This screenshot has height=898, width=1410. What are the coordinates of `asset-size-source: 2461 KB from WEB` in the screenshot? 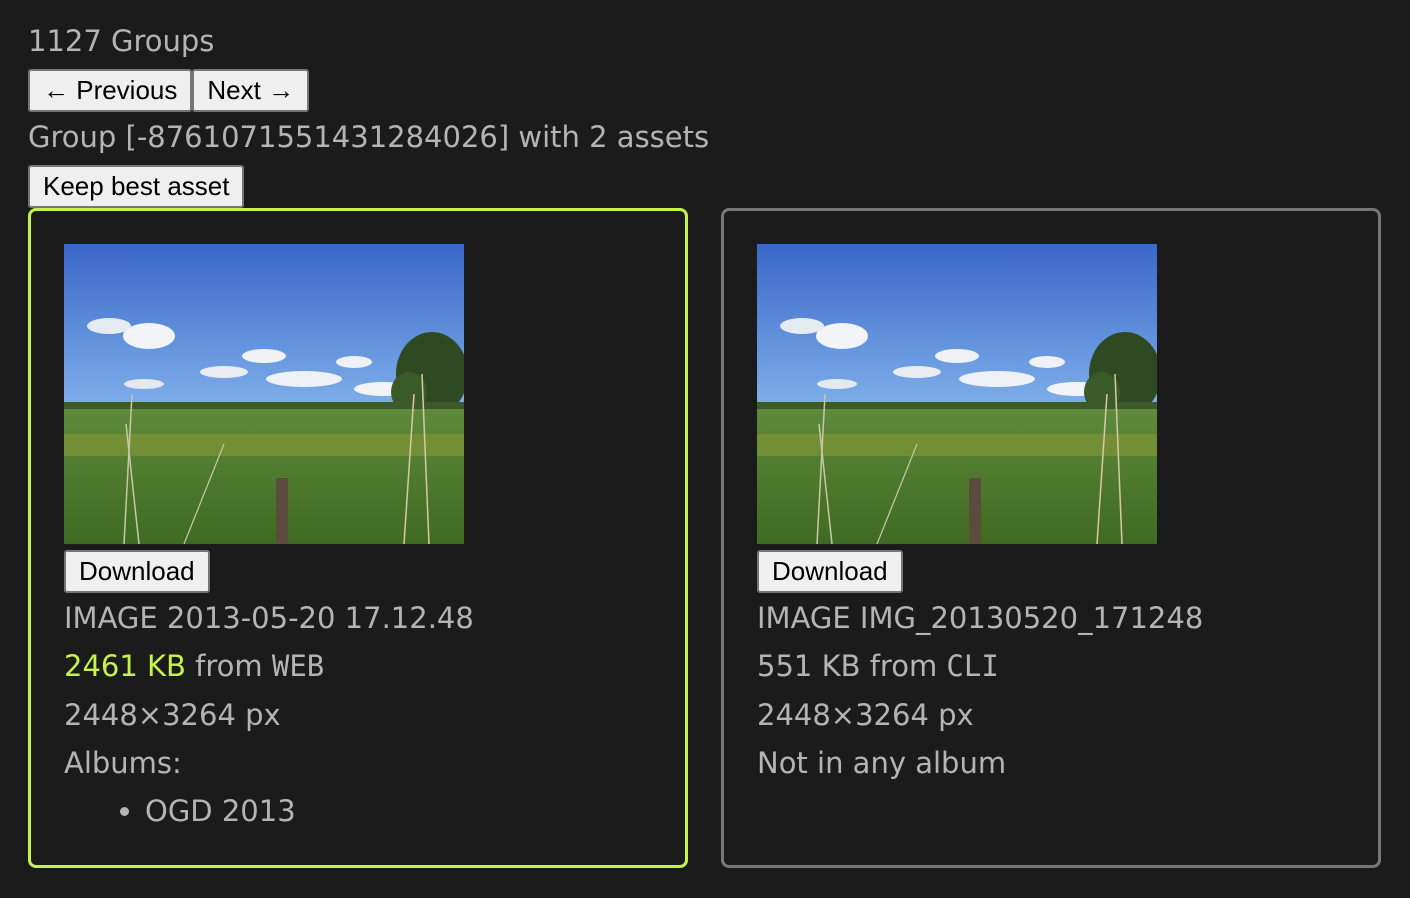 It's located at (194, 666).